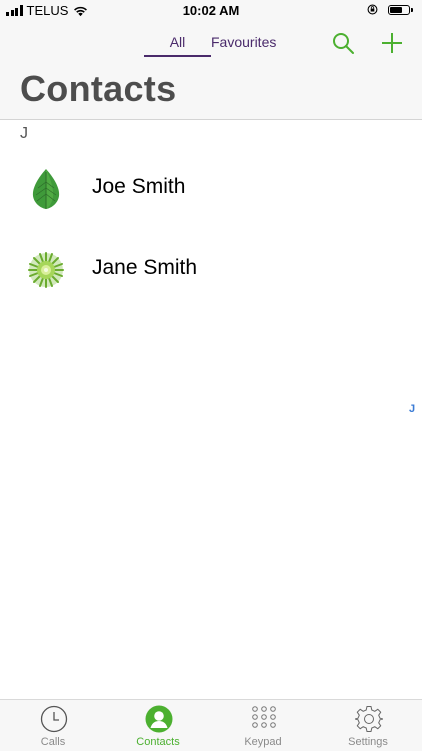 Image resolution: width=422 pixels, height=751 pixels. What do you see at coordinates (158, 742) in the screenshot?
I see `tab-label: Contacts` at bounding box center [158, 742].